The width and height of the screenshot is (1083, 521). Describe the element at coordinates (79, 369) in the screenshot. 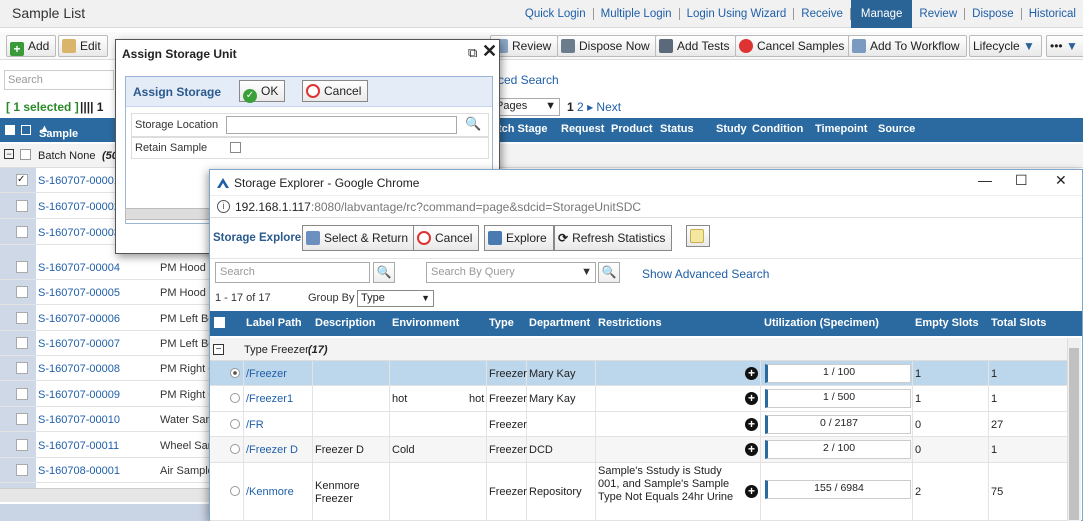

I see `sample-id-link: S-160707-00008` at that location.